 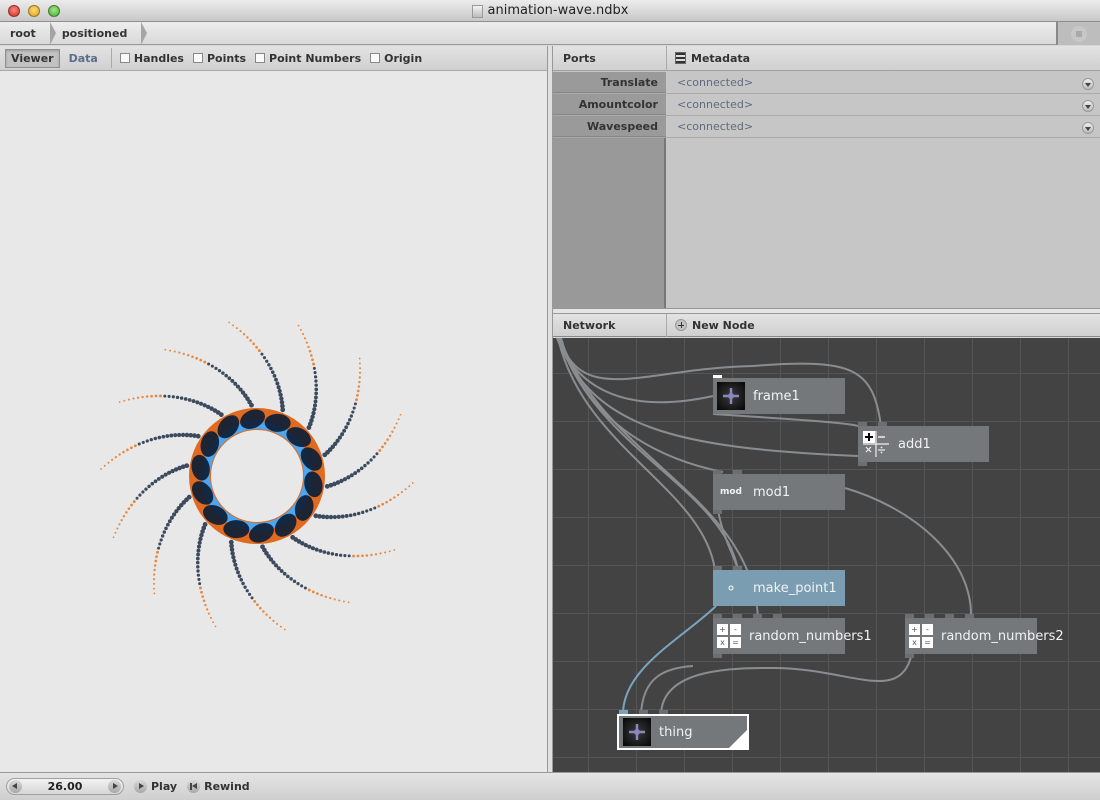 I want to click on tab-data: Data, so click(x=83, y=58).